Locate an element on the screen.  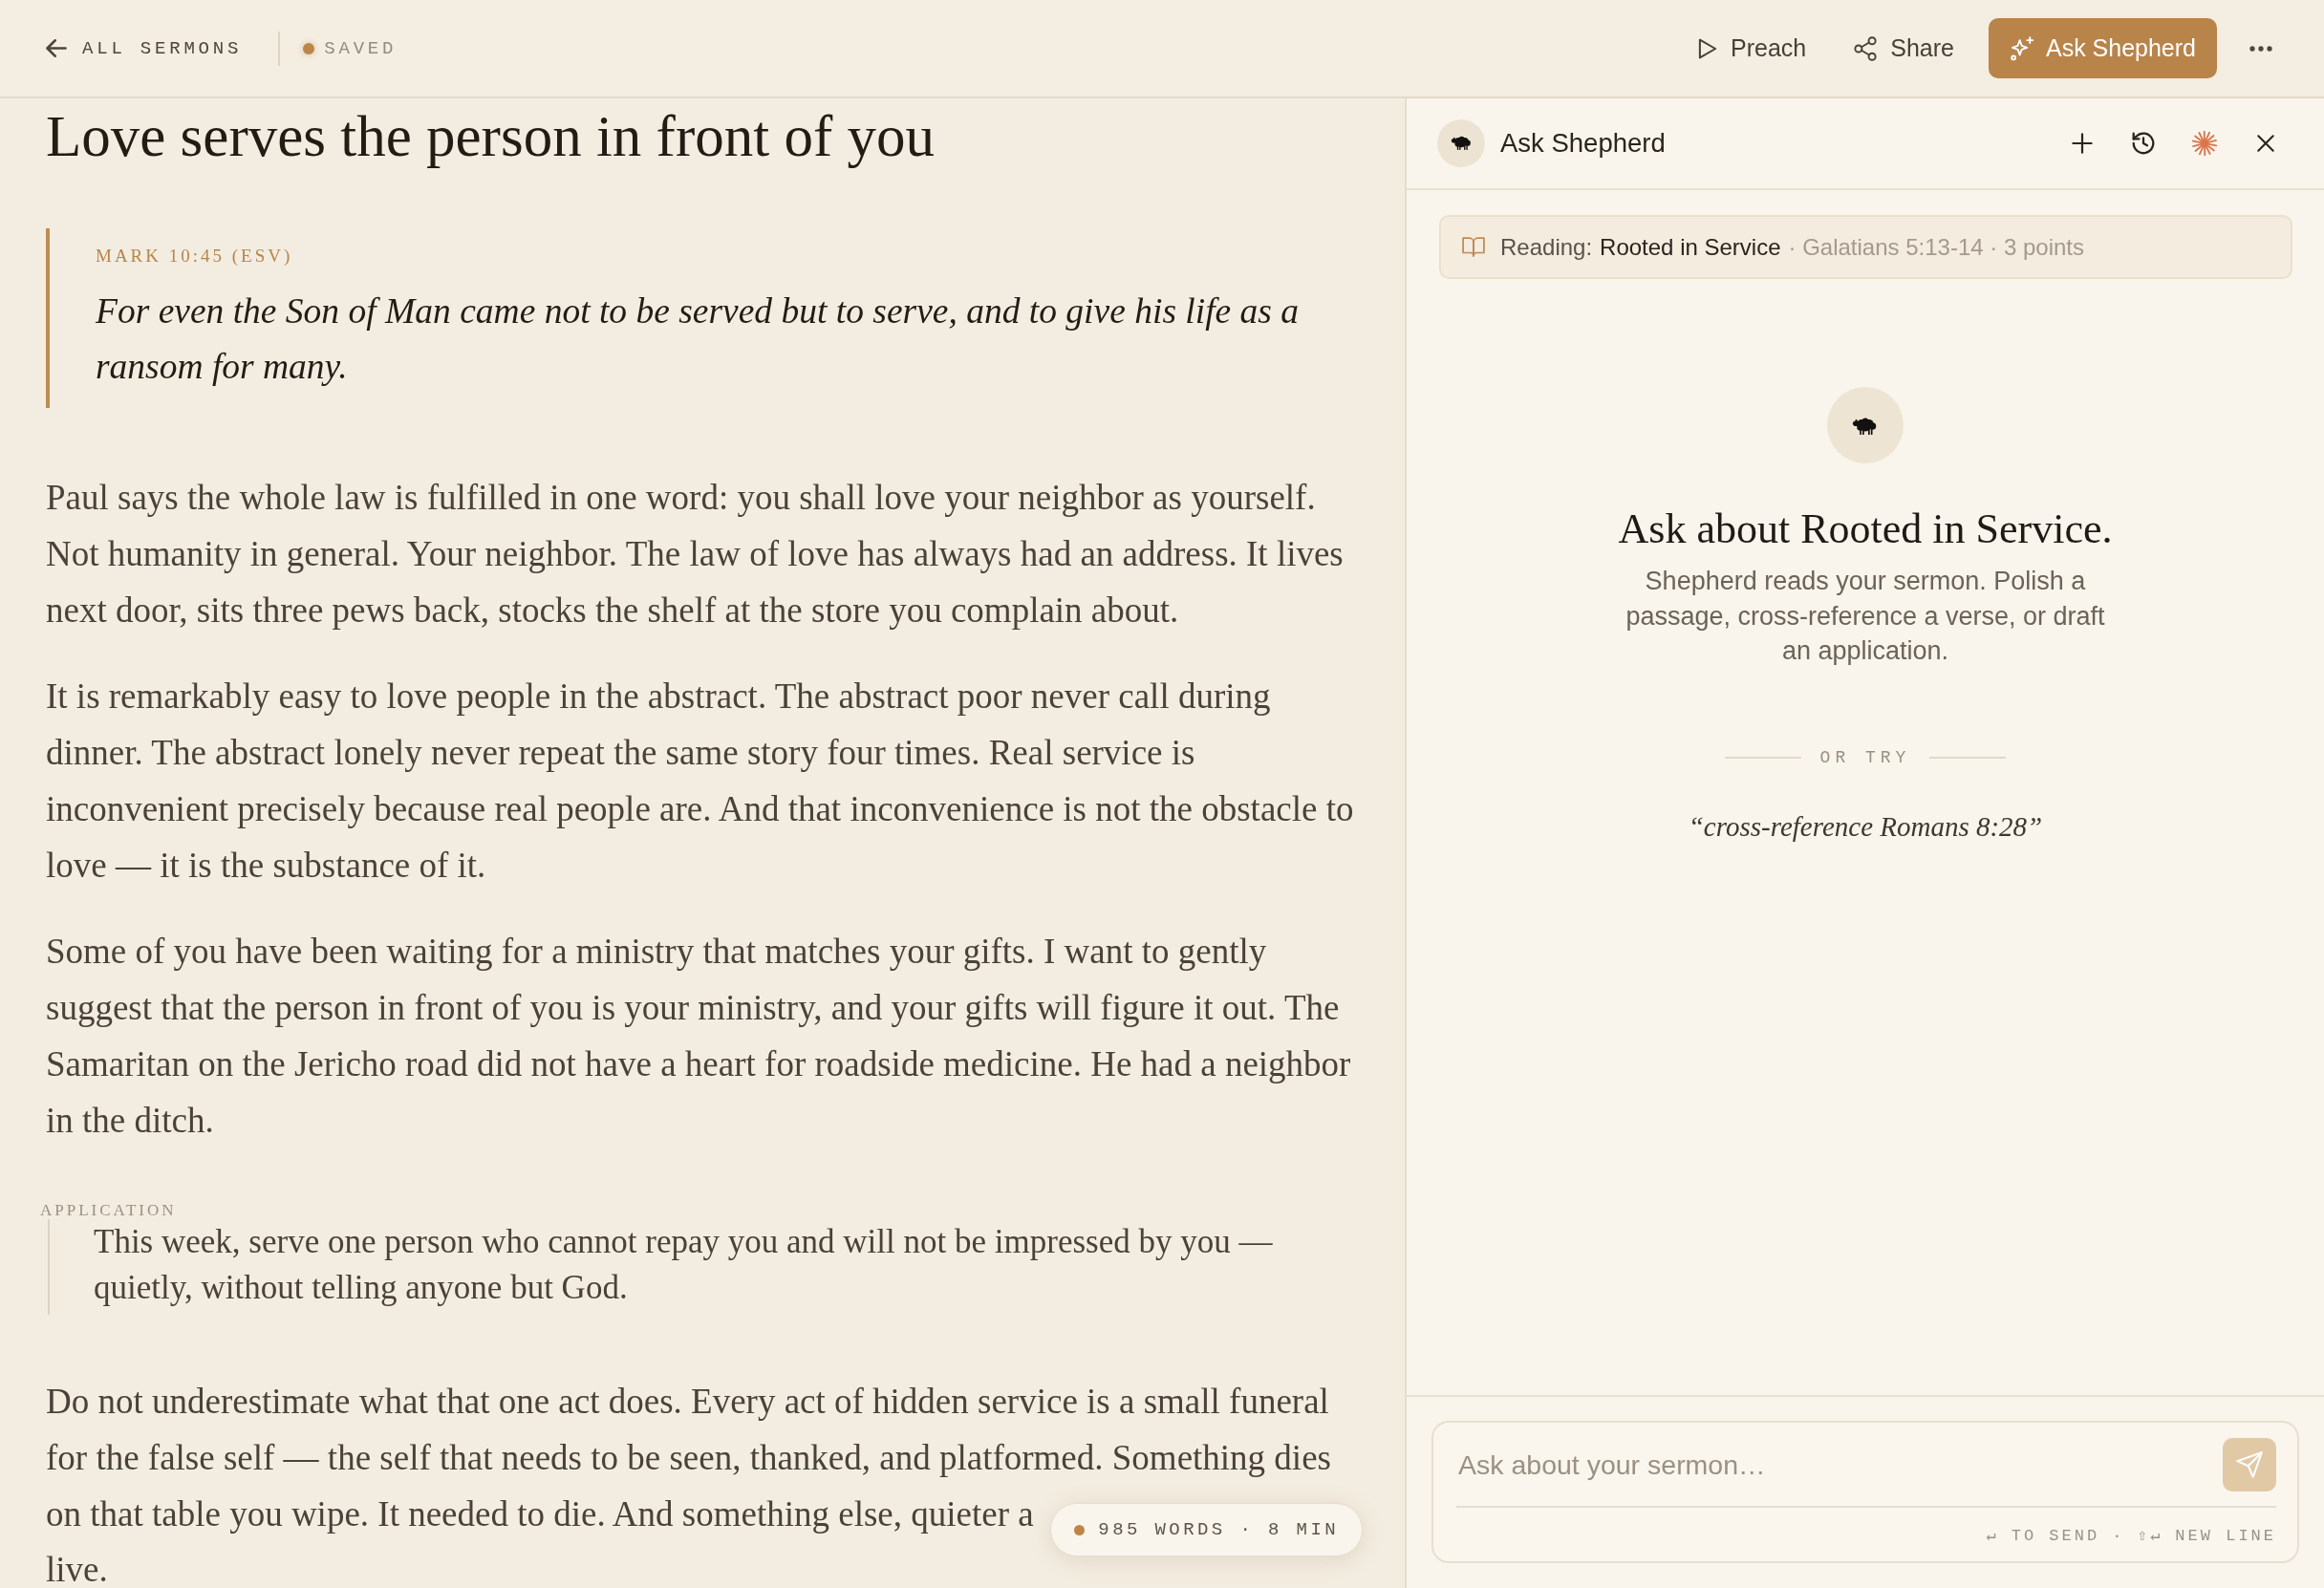
more-icon is located at coordinates (2260, 48).